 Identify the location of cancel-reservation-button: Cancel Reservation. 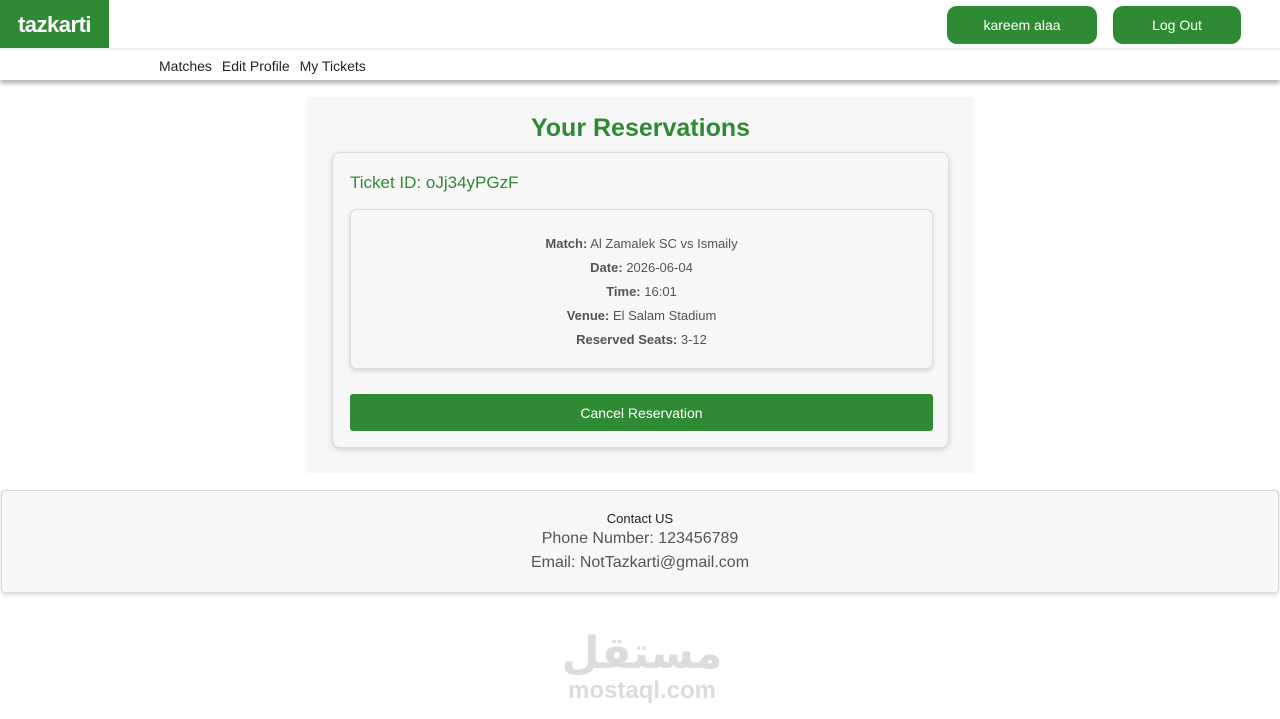
(641, 412).